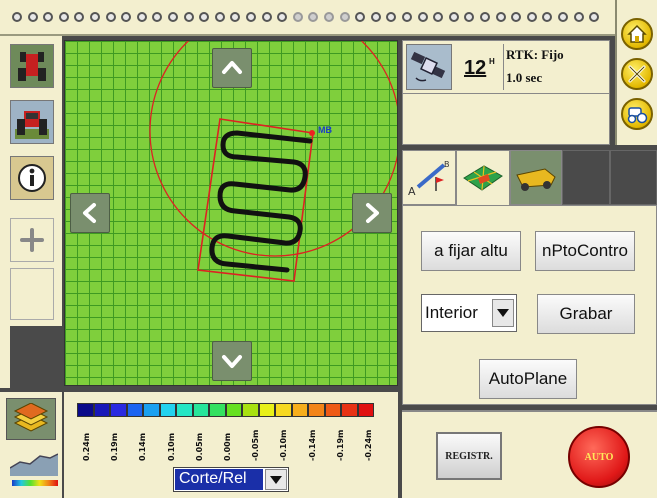 This screenshot has width=657, height=498. Describe the element at coordinates (536, 177) in the screenshot. I see `tab-implement` at that location.